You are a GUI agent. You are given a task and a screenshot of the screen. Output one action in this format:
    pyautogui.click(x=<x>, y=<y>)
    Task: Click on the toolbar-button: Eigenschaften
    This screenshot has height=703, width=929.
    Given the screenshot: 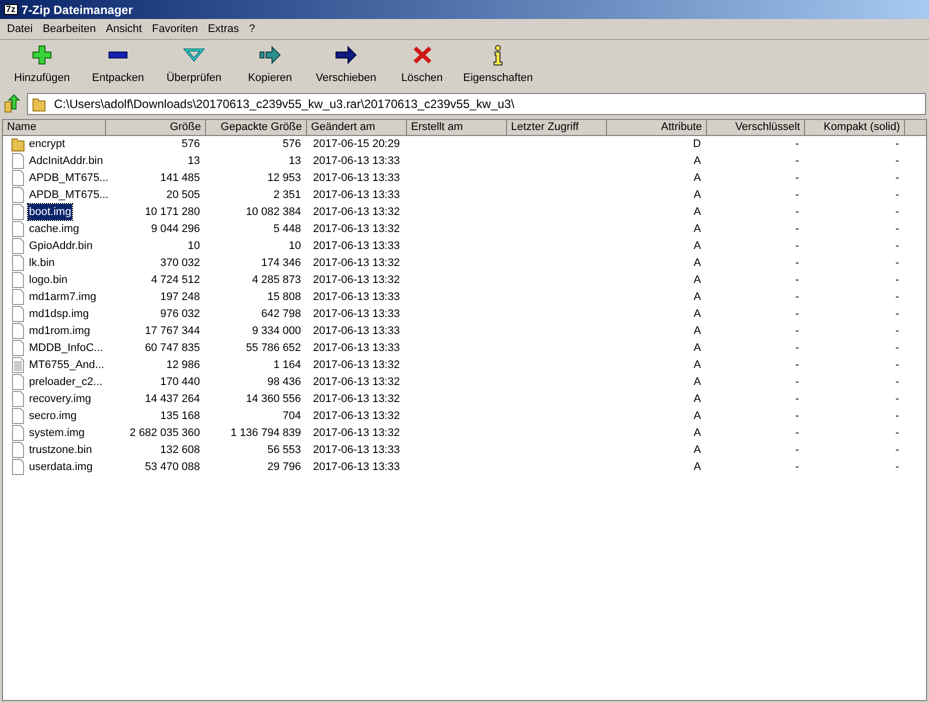 What is the action you would take?
    pyautogui.click(x=498, y=65)
    